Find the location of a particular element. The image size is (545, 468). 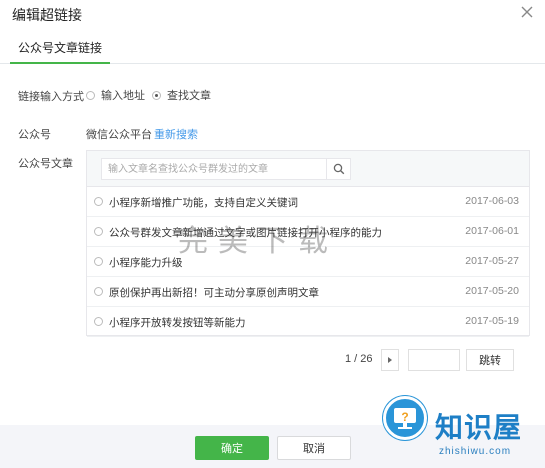

tab-article-link: 公众号文章链接 is located at coordinates (60, 49).